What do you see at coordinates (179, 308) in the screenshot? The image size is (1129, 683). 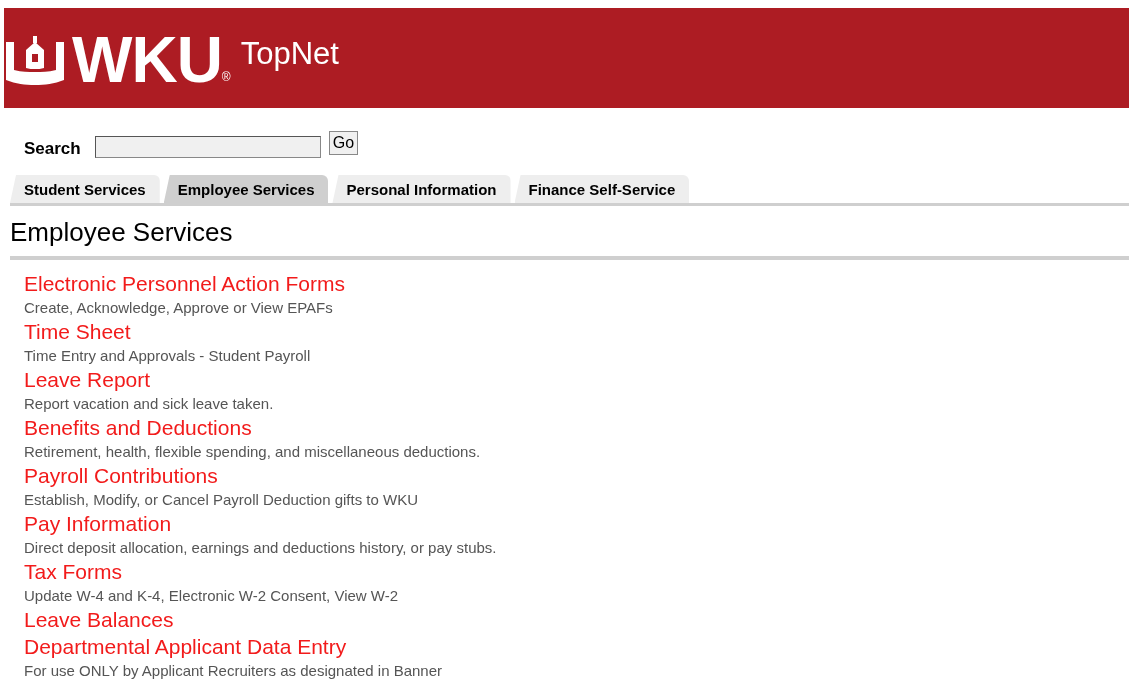 I see `link-description: Create, Acknowledge, Approve or View EPAFs` at bounding box center [179, 308].